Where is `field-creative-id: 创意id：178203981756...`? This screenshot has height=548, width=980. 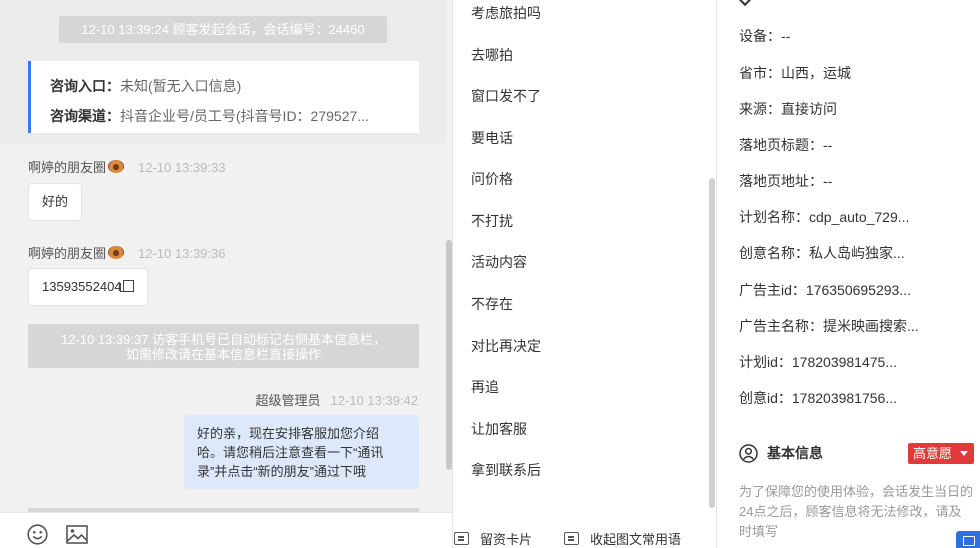 field-creative-id: 创意id：178203981756... is located at coordinates (818, 398).